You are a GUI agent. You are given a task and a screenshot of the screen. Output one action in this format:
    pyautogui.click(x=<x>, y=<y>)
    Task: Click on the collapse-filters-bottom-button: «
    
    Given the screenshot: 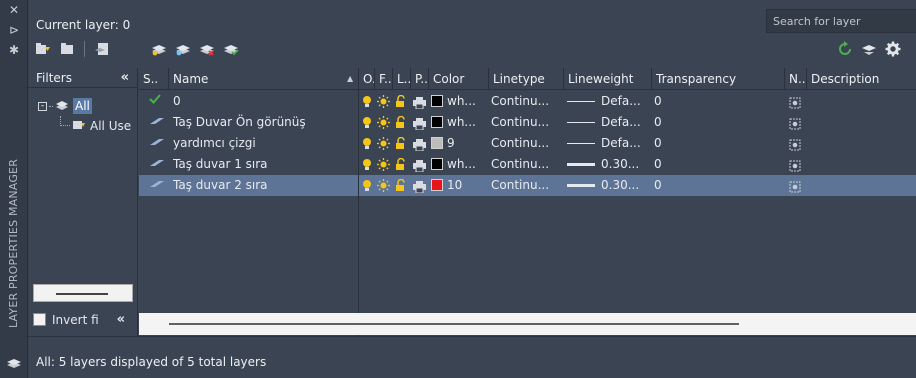 What is the action you would take?
    pyautogui.click(x=121, y=319)
    